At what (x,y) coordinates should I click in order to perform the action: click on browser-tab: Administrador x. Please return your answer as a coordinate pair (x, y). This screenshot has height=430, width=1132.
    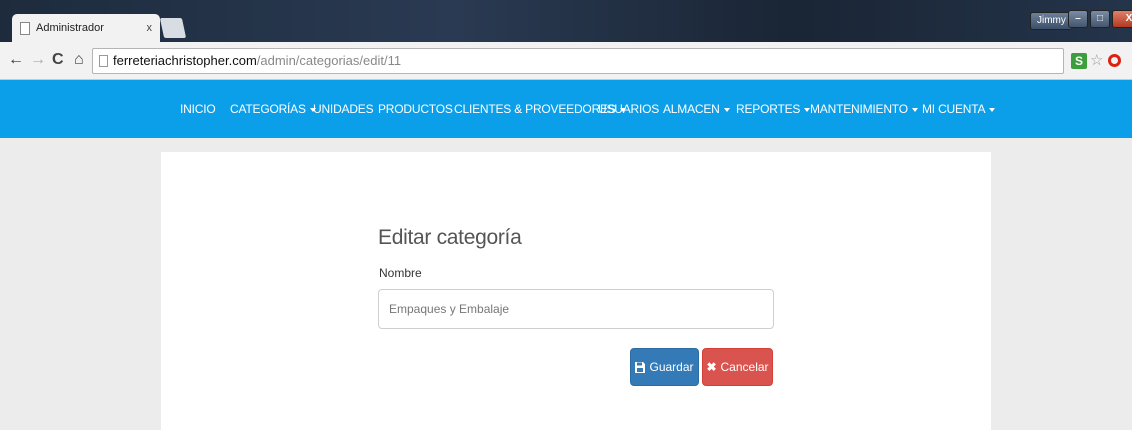
    Looking at the image, I should click on (86, 28).